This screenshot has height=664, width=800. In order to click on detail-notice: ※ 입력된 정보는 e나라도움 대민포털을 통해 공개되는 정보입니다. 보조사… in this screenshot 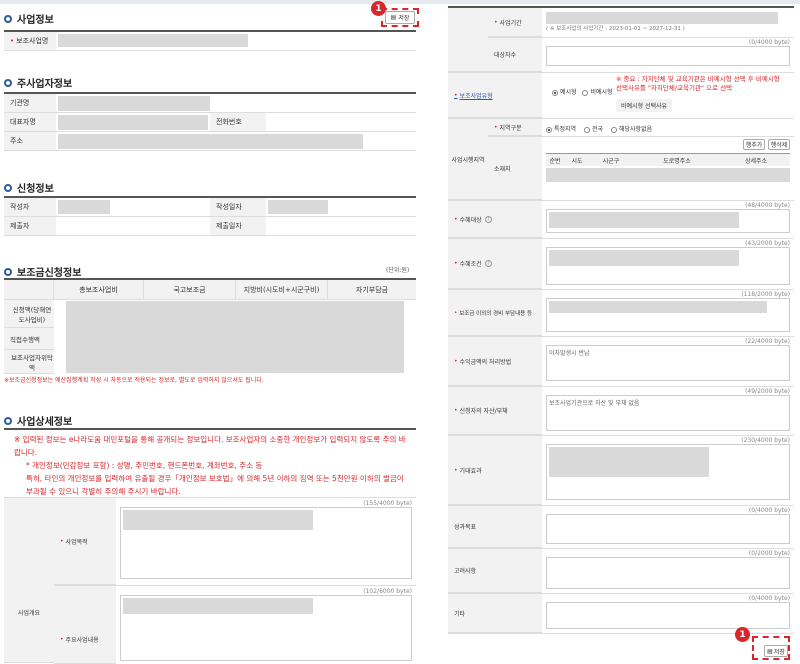, I will do `click(210, 463)`.